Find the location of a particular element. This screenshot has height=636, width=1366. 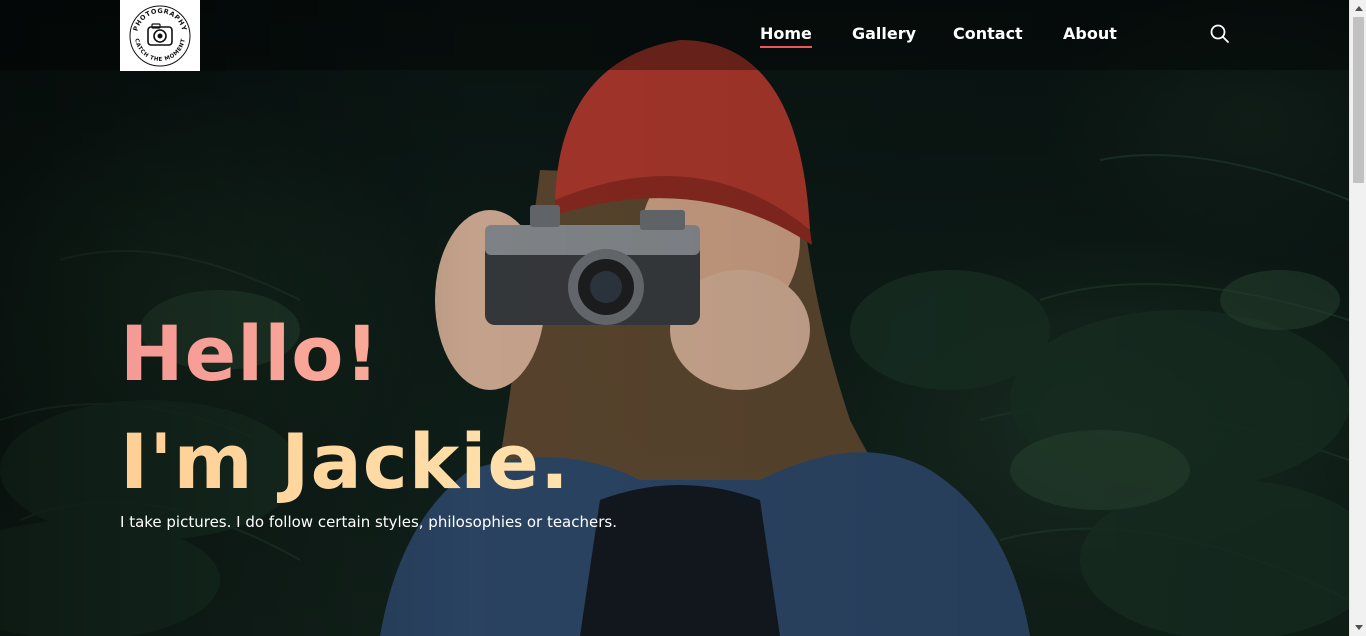

nav-about: About is located at coordinates (1090, 34).